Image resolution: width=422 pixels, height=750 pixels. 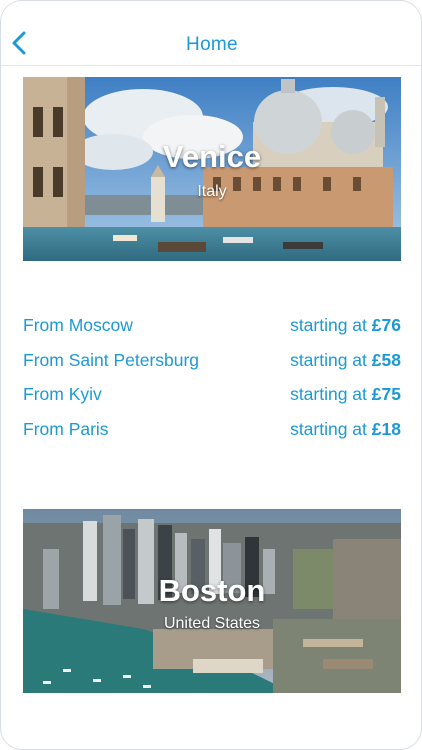 What do you see at coordinates (386, 359) in the screenshot?
I see `route-price-amount: £58` at bounding box center [386, 359].